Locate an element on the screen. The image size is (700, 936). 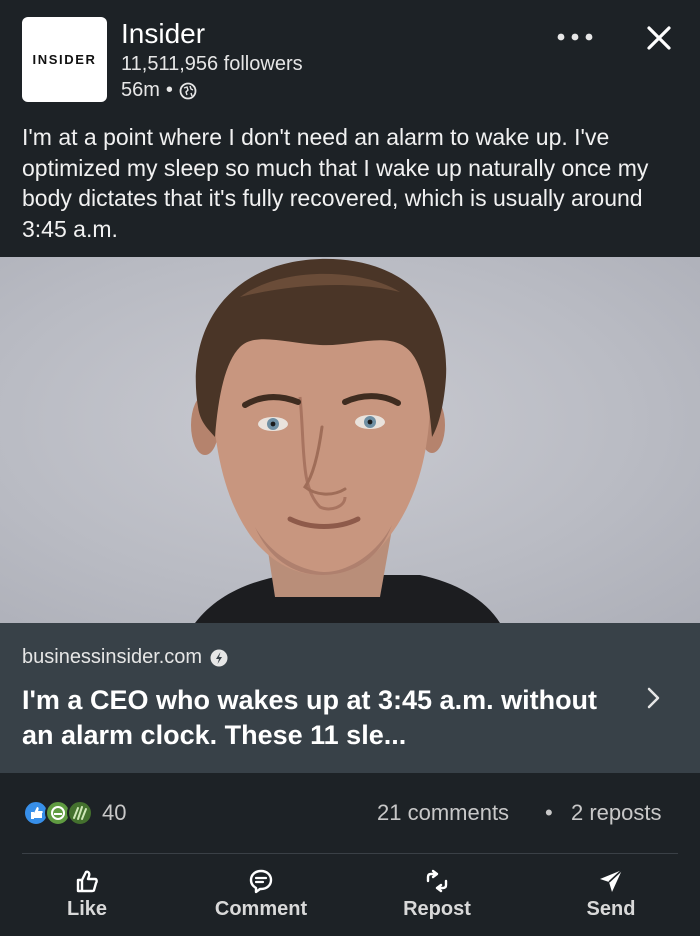
comment-label: Comment is located at coordinates (261, 909).